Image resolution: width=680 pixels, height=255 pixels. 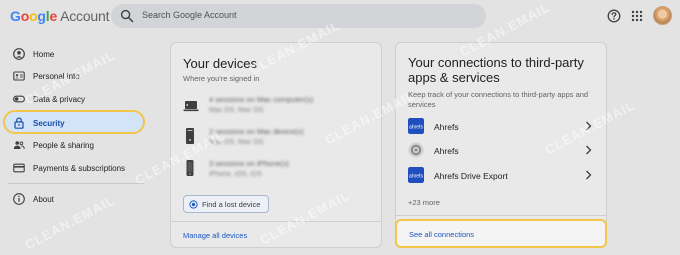 What do you see at coordinates (85, 16) in the screenshot?
I see `account-wordmark: Account` at bounding box center [85, 16].